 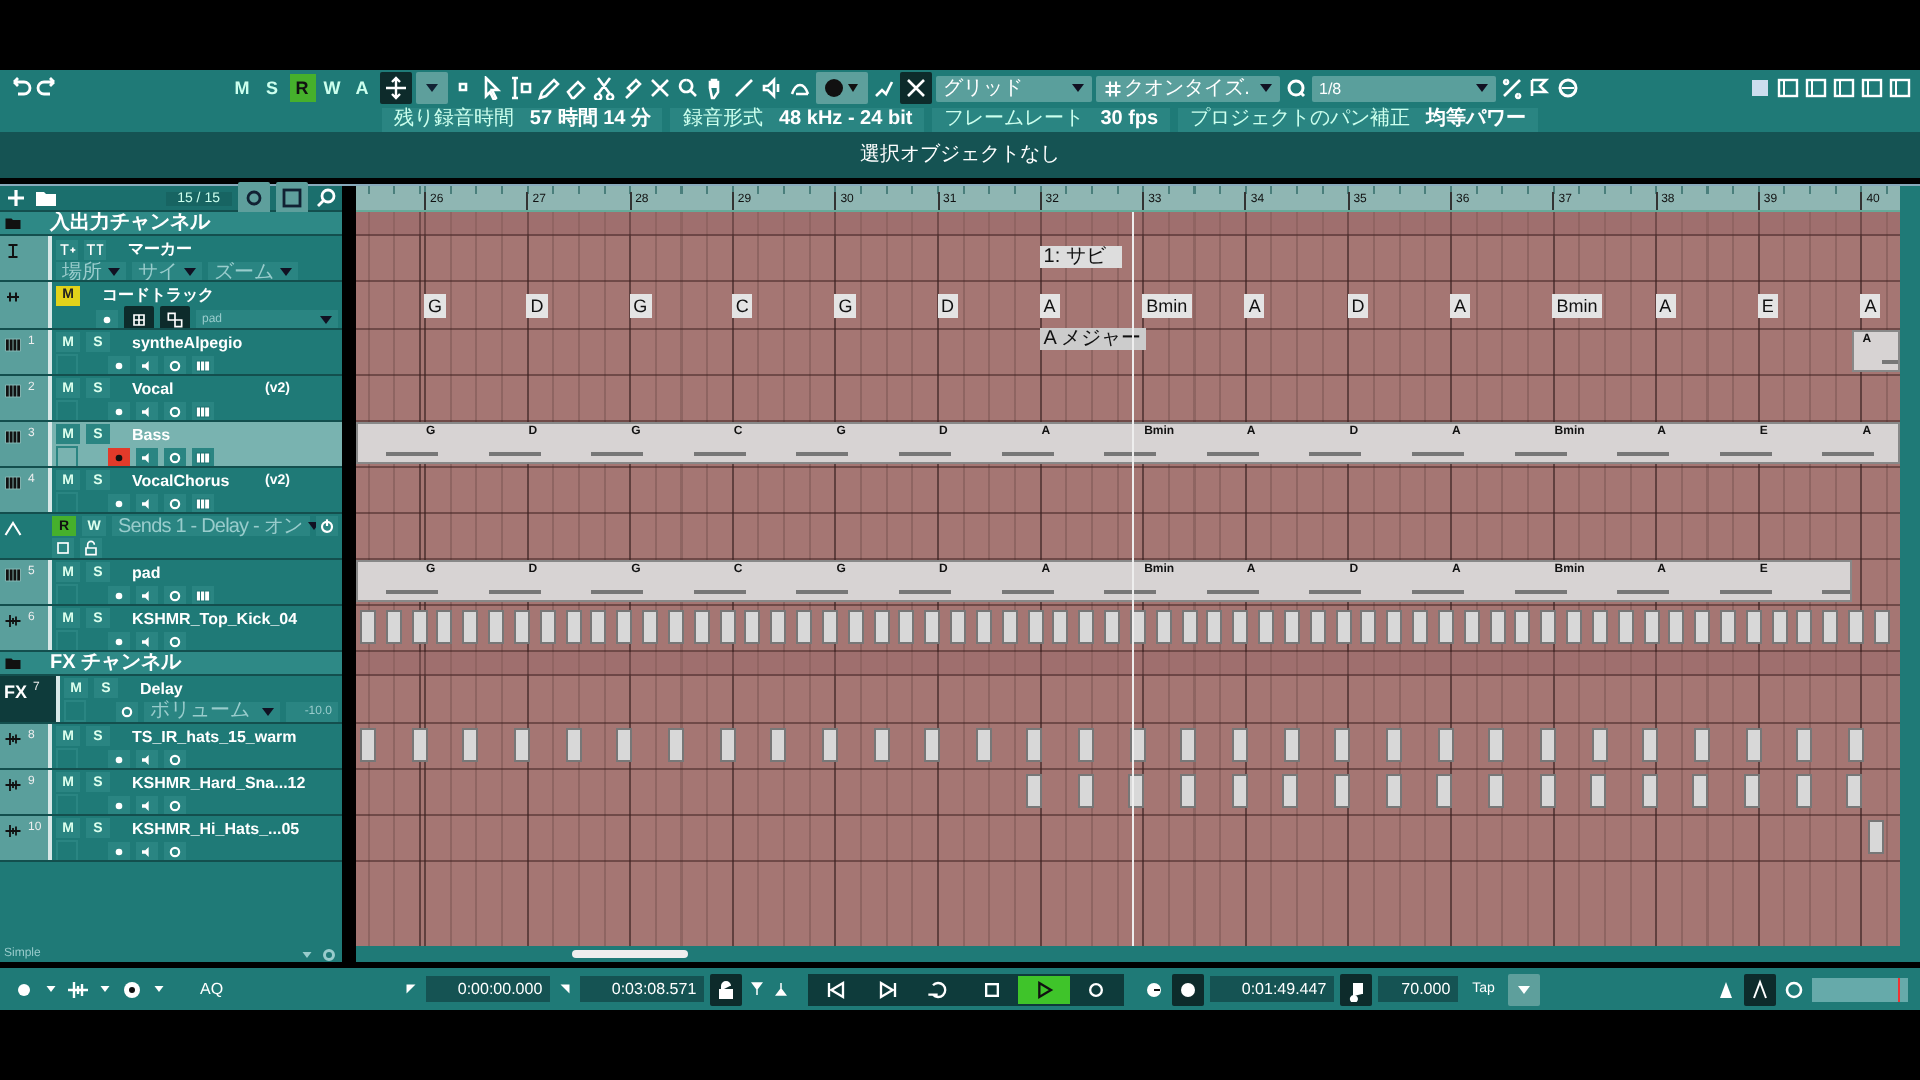 What do you see at coordinates (1188, 989) in the screenshot?
I see `clock-icon` at bounding box center [1188, 989].